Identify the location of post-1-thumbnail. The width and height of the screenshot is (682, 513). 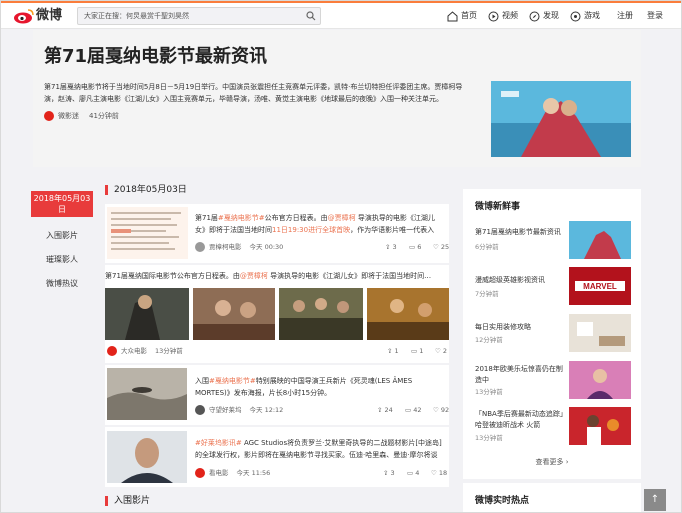
(147, 233).